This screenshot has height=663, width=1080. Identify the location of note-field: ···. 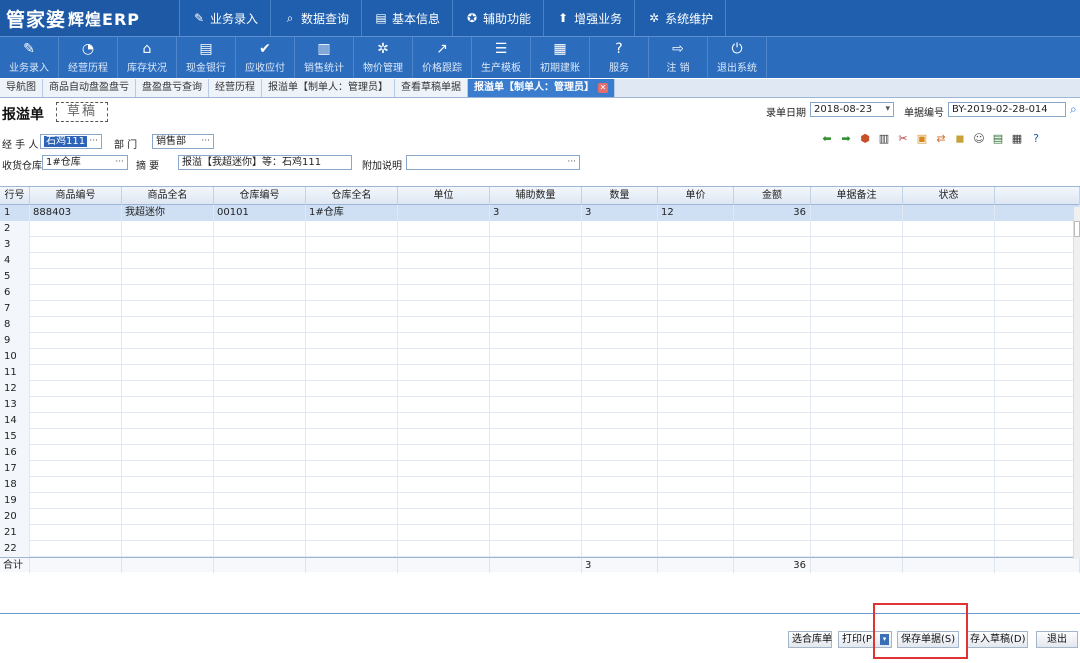
(493, 162).